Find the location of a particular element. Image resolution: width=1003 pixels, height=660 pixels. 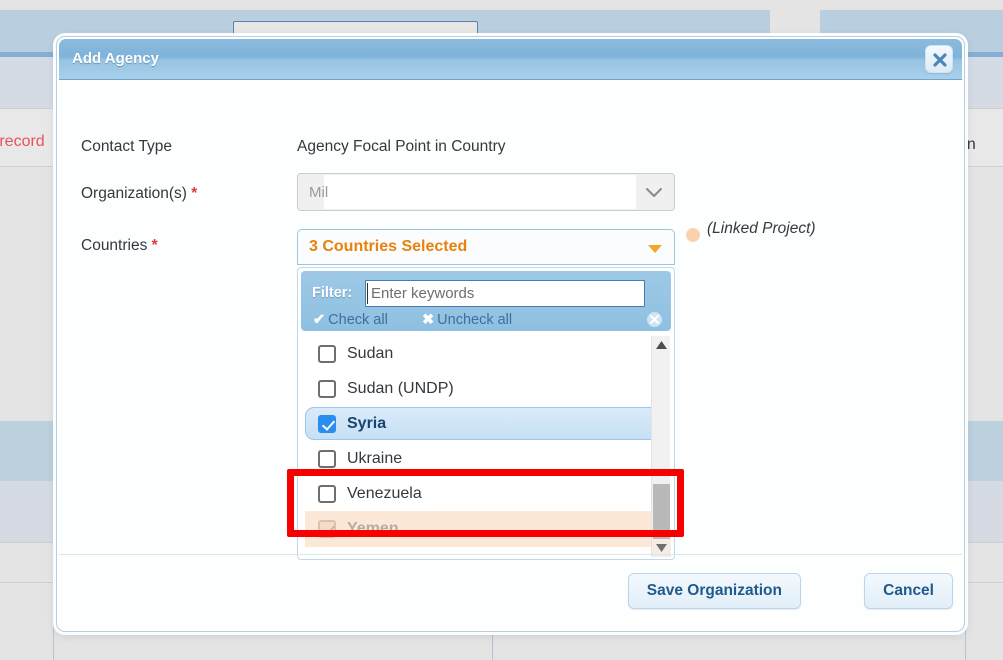

countries-selection-summary: 3 Countries Selected is located at coordinates (388, 246).